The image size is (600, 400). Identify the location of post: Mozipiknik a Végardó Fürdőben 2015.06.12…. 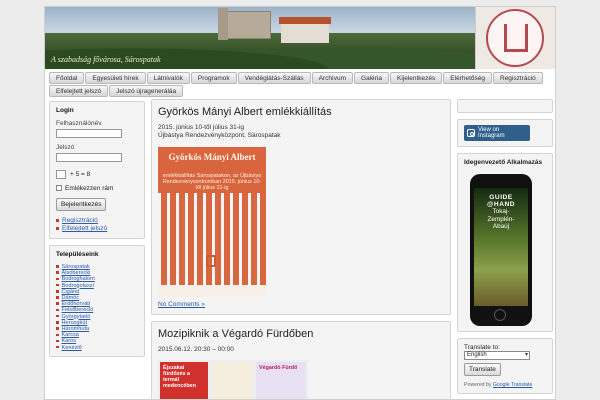
(301, 360).